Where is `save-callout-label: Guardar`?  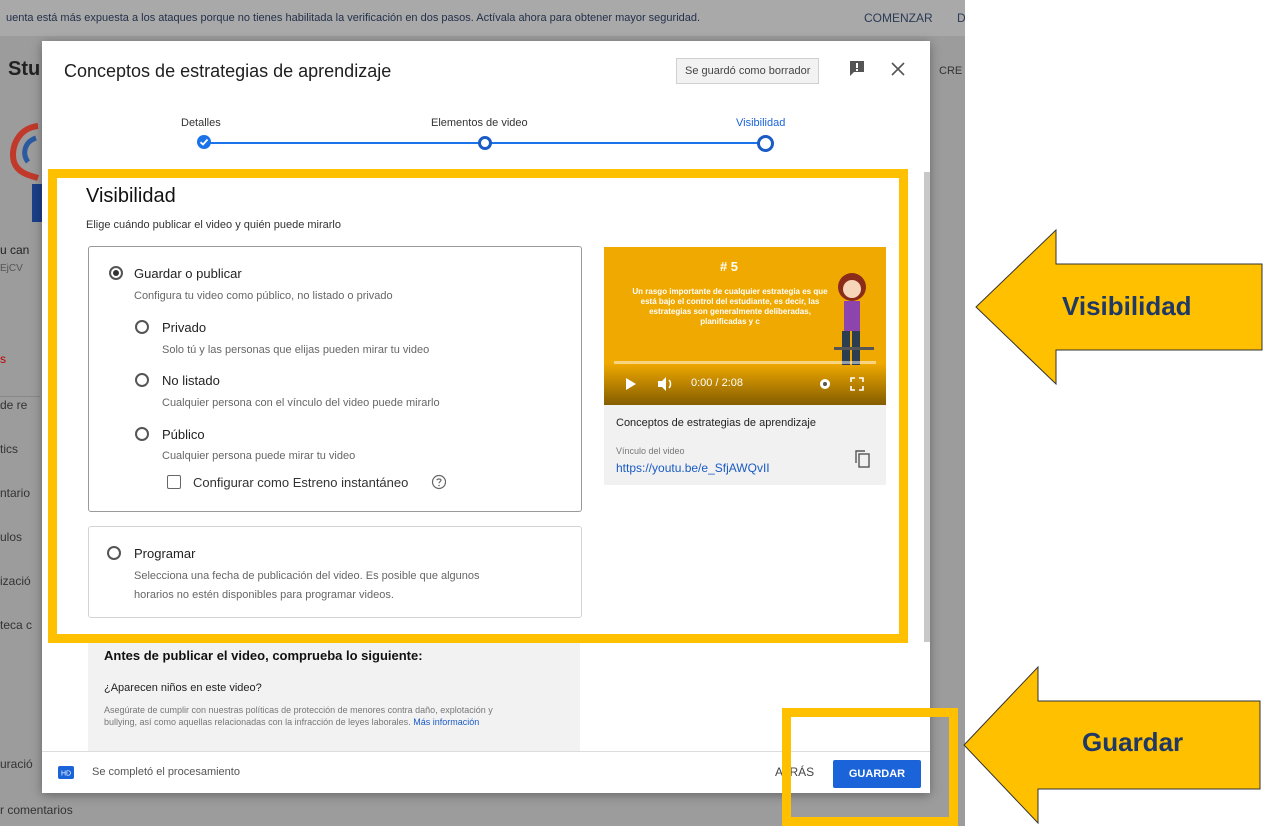 save-callout-label: Guardar is located at coordinates (1133, 742).